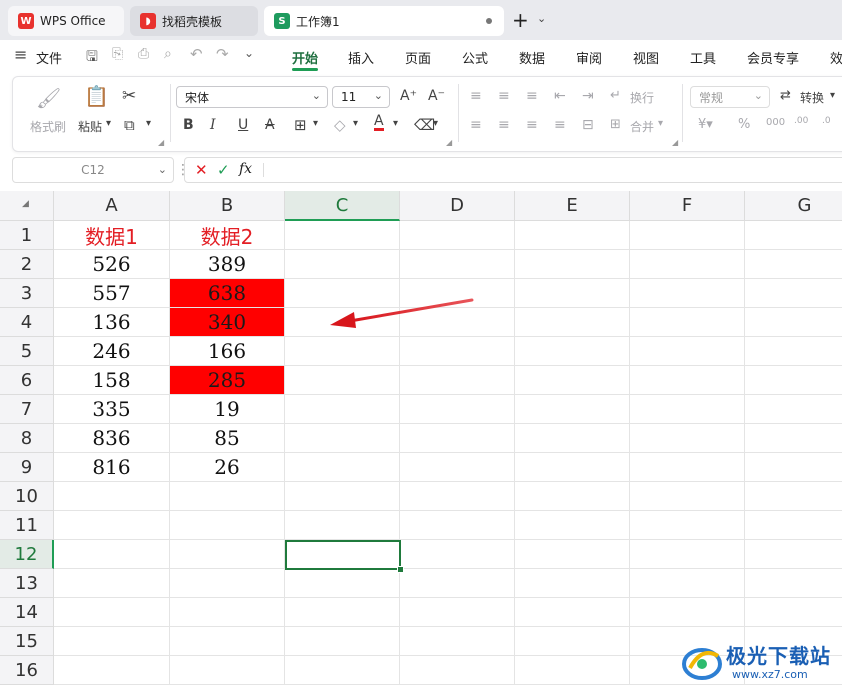  Describe the element at coordinates (457, 612) in the screenshot. I see `cell-d14` at that location.